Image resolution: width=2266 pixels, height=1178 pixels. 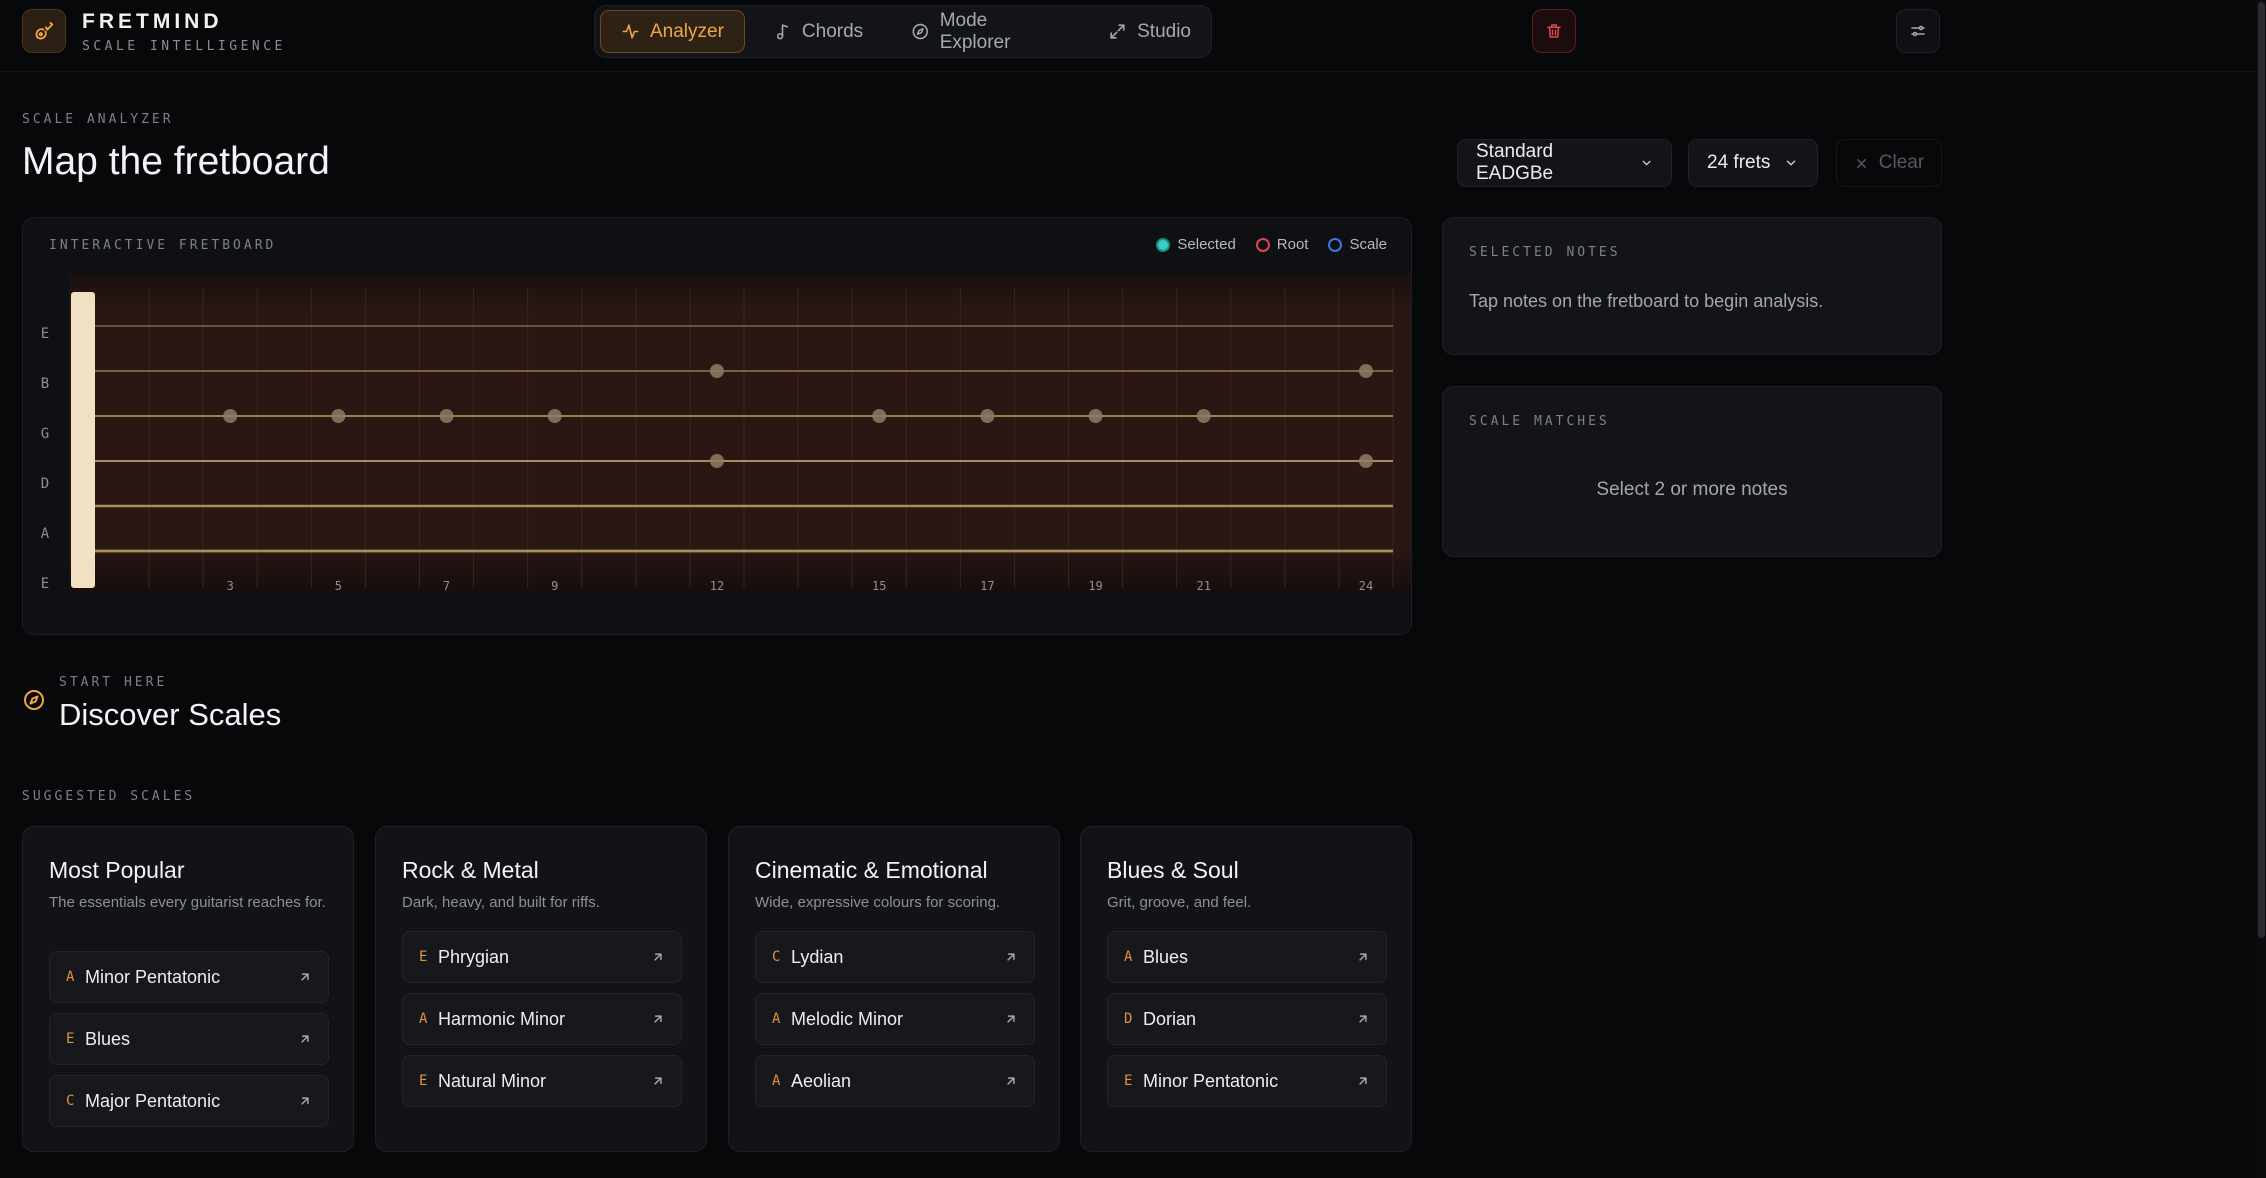 I want to click on scale-matches-card: SCALE MATCHES Select 2 or more notes, so click(x=1692, y=471).